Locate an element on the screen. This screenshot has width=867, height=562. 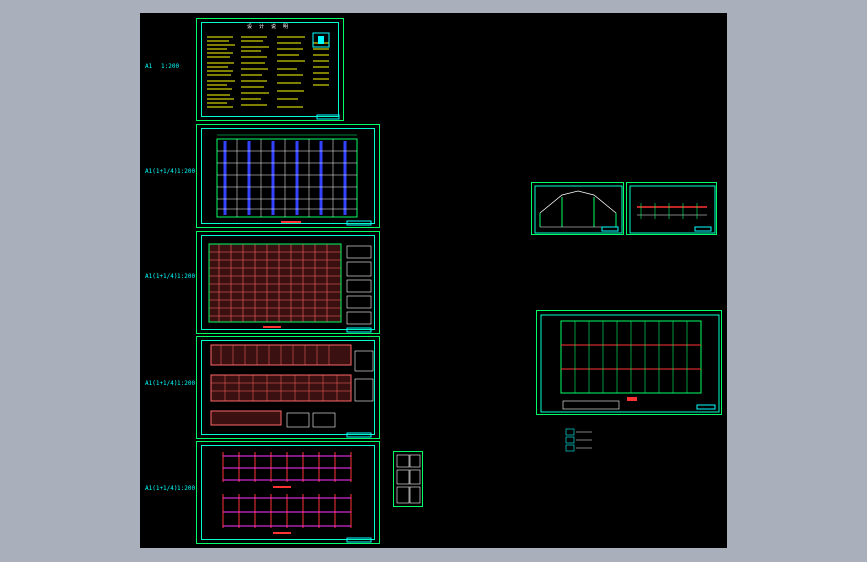
sheet-3-scale-label: 1:200 is located at coordinates (186, 276).